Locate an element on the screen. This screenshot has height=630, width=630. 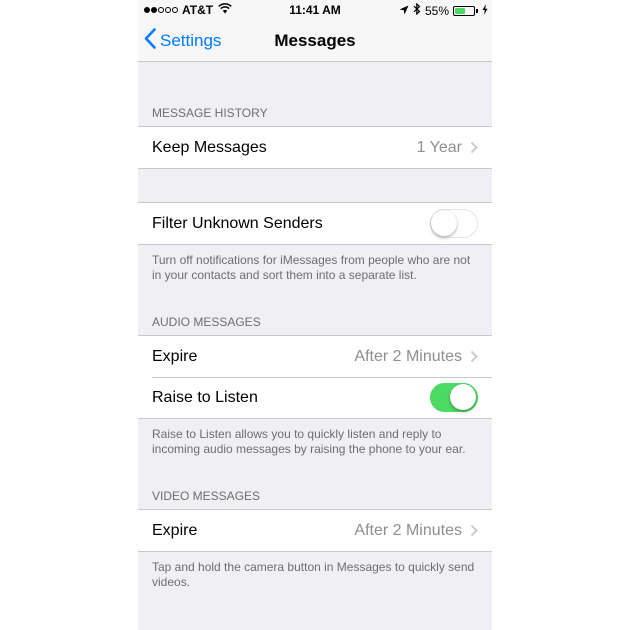
navigation-bar: Settings Messages is located at coordinates (315, 41).